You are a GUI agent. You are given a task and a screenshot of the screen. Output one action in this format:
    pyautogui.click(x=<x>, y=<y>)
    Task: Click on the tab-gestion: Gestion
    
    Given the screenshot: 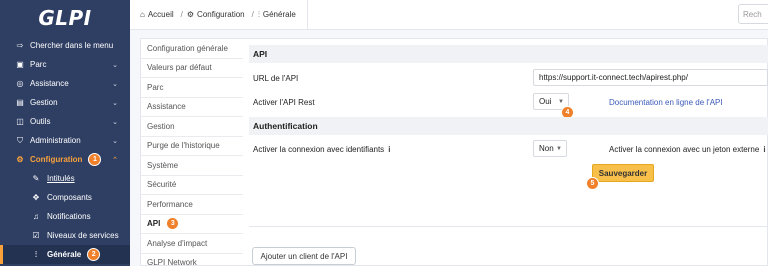 What is the action you would take?
    pyautogui.click(x=192, y=127)
    